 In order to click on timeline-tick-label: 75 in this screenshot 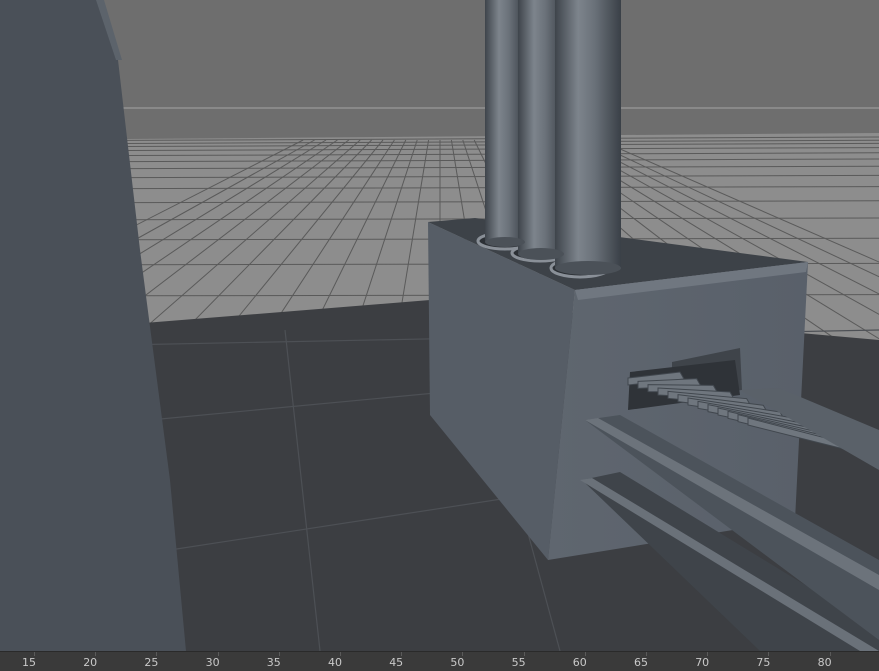, I will do `click(763, 662)`.